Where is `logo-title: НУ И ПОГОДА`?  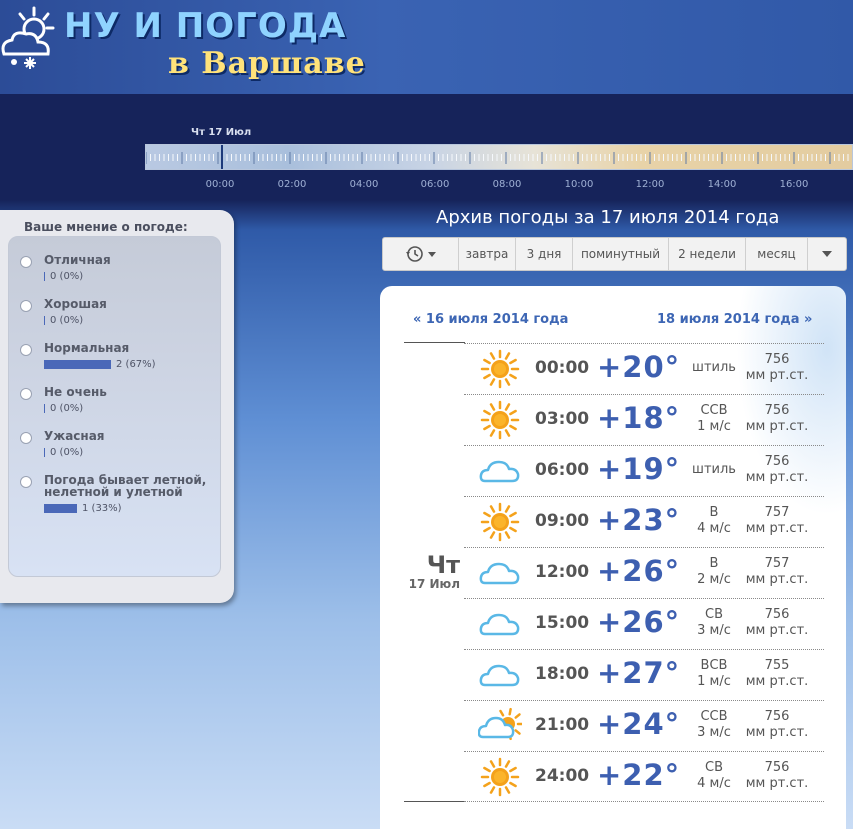 logo-title: НУ И ПОГОДА is located at coordinates (205, 26).